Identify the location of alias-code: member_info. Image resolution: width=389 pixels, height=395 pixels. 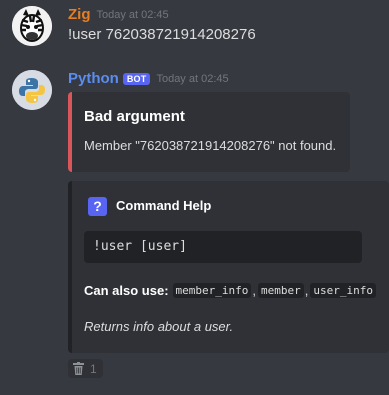
(212, 290).